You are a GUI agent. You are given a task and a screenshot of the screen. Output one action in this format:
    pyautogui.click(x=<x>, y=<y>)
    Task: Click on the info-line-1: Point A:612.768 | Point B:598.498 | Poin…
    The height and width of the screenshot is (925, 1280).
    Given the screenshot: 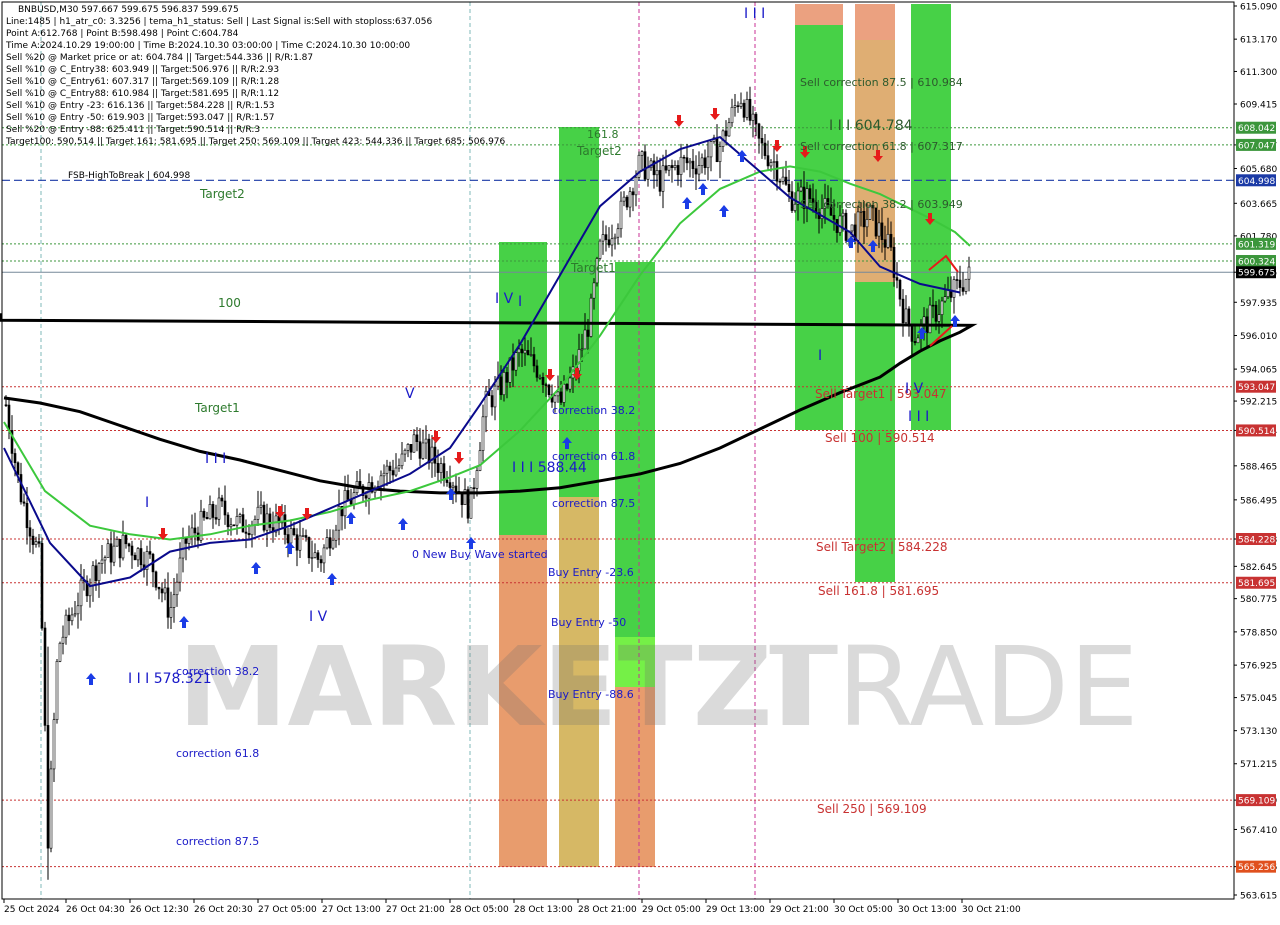 What is the action you would take?
    pyautogui.click(x=122, y=34)
    